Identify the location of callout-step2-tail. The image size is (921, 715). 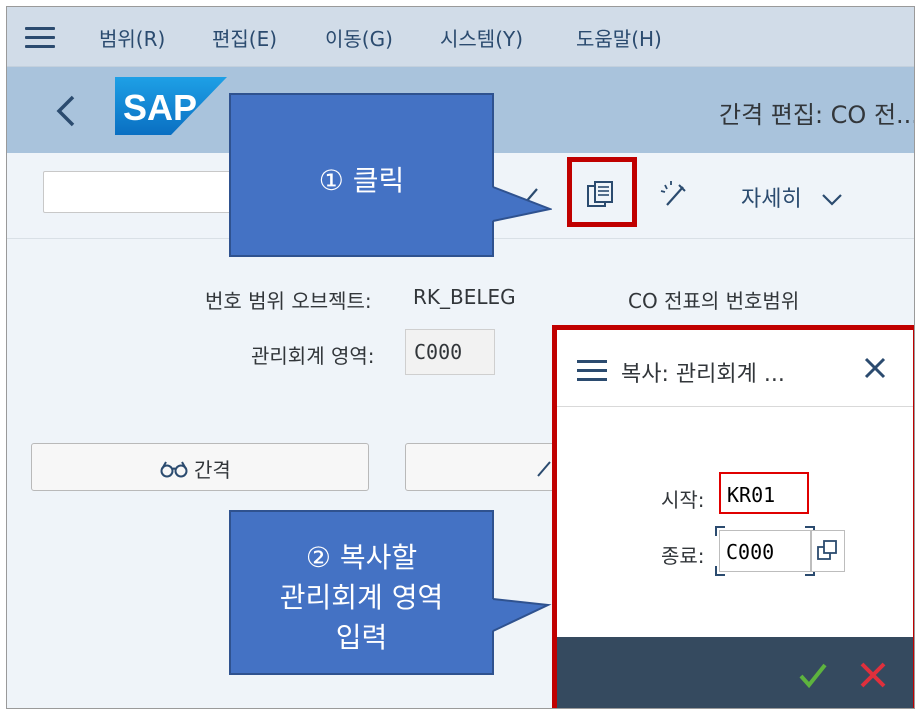
(522, 615).